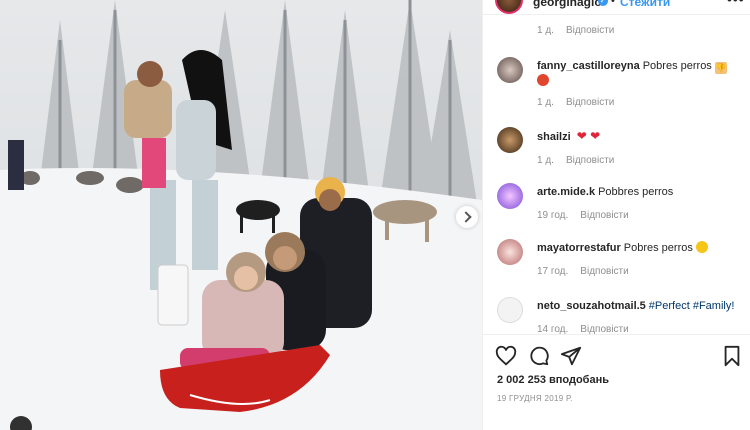  Describe the element at coordinates (579, 248) in the screenshot. I see `commenter-username: mayatorrestafur` at that location.